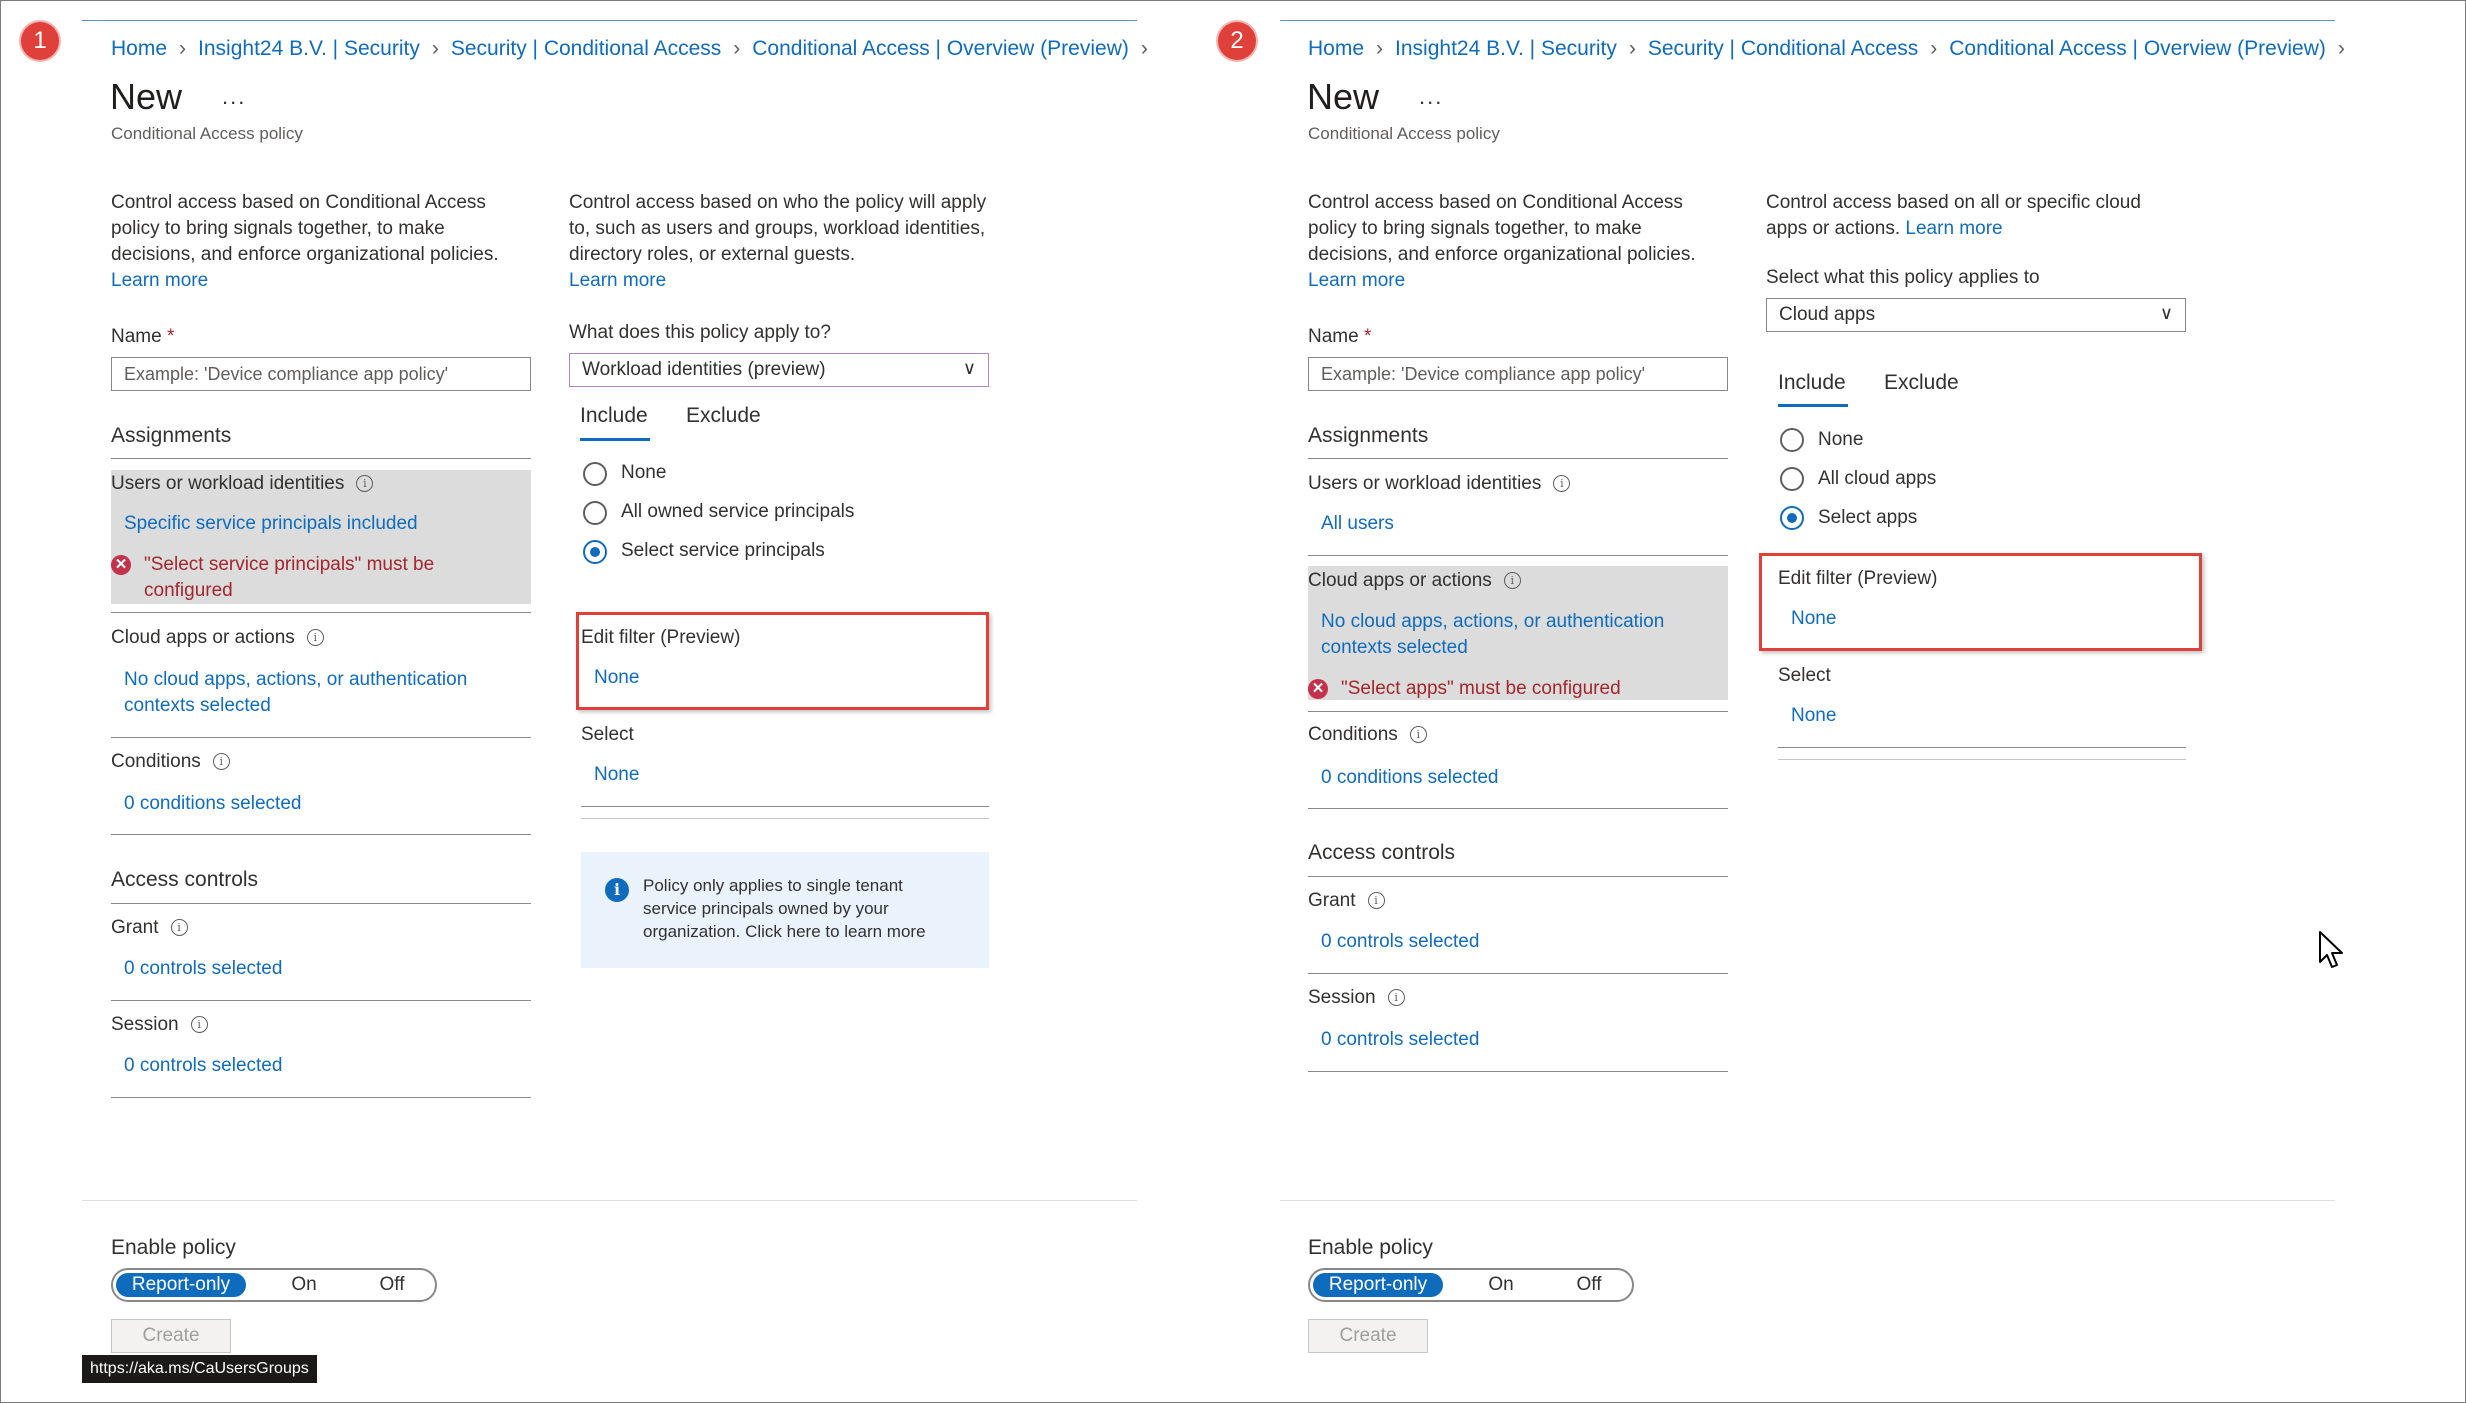  I want to click on radio-select-service-principals, so click(595, 552).